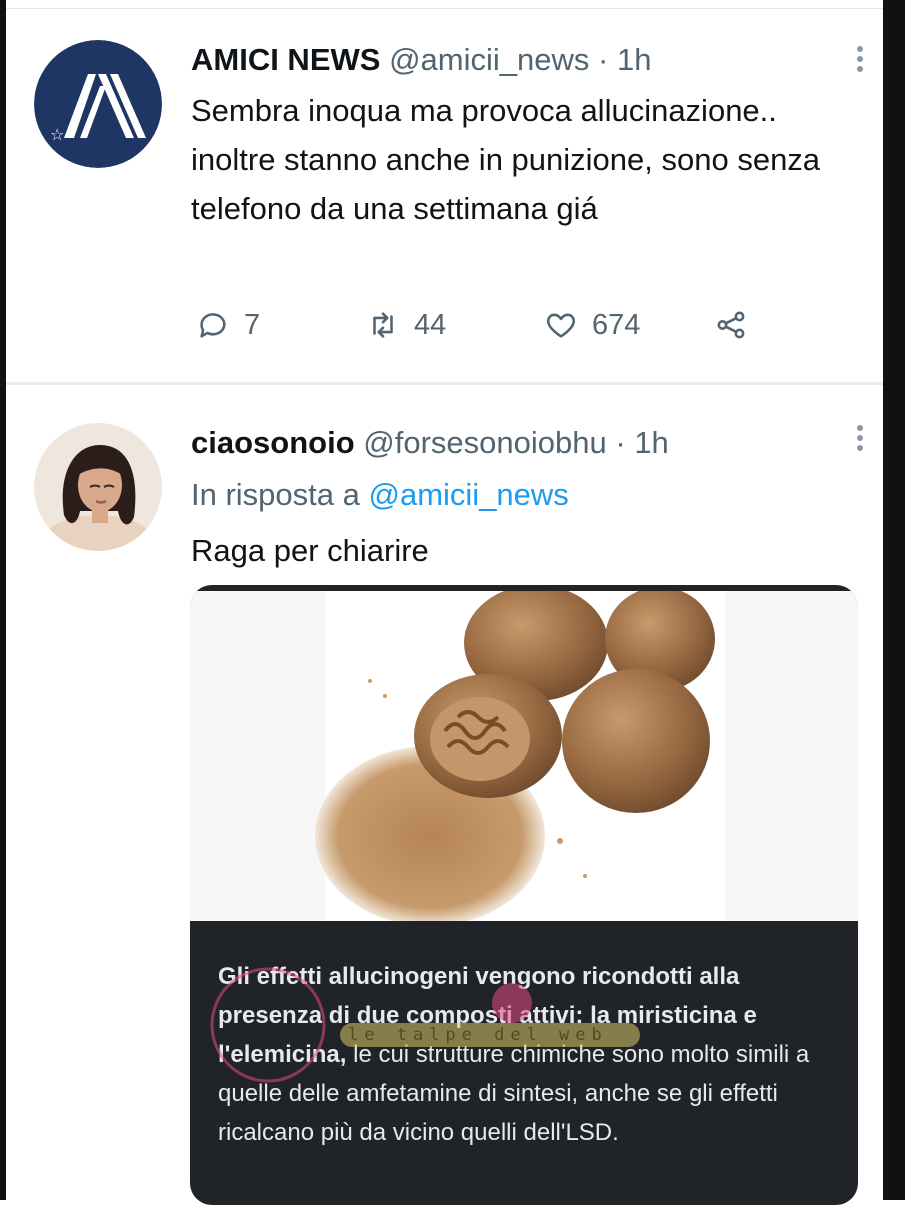  Describe the element at coordinates (273, 442) in the screenshot. I see `display-name: ciaosonoio` at that location.